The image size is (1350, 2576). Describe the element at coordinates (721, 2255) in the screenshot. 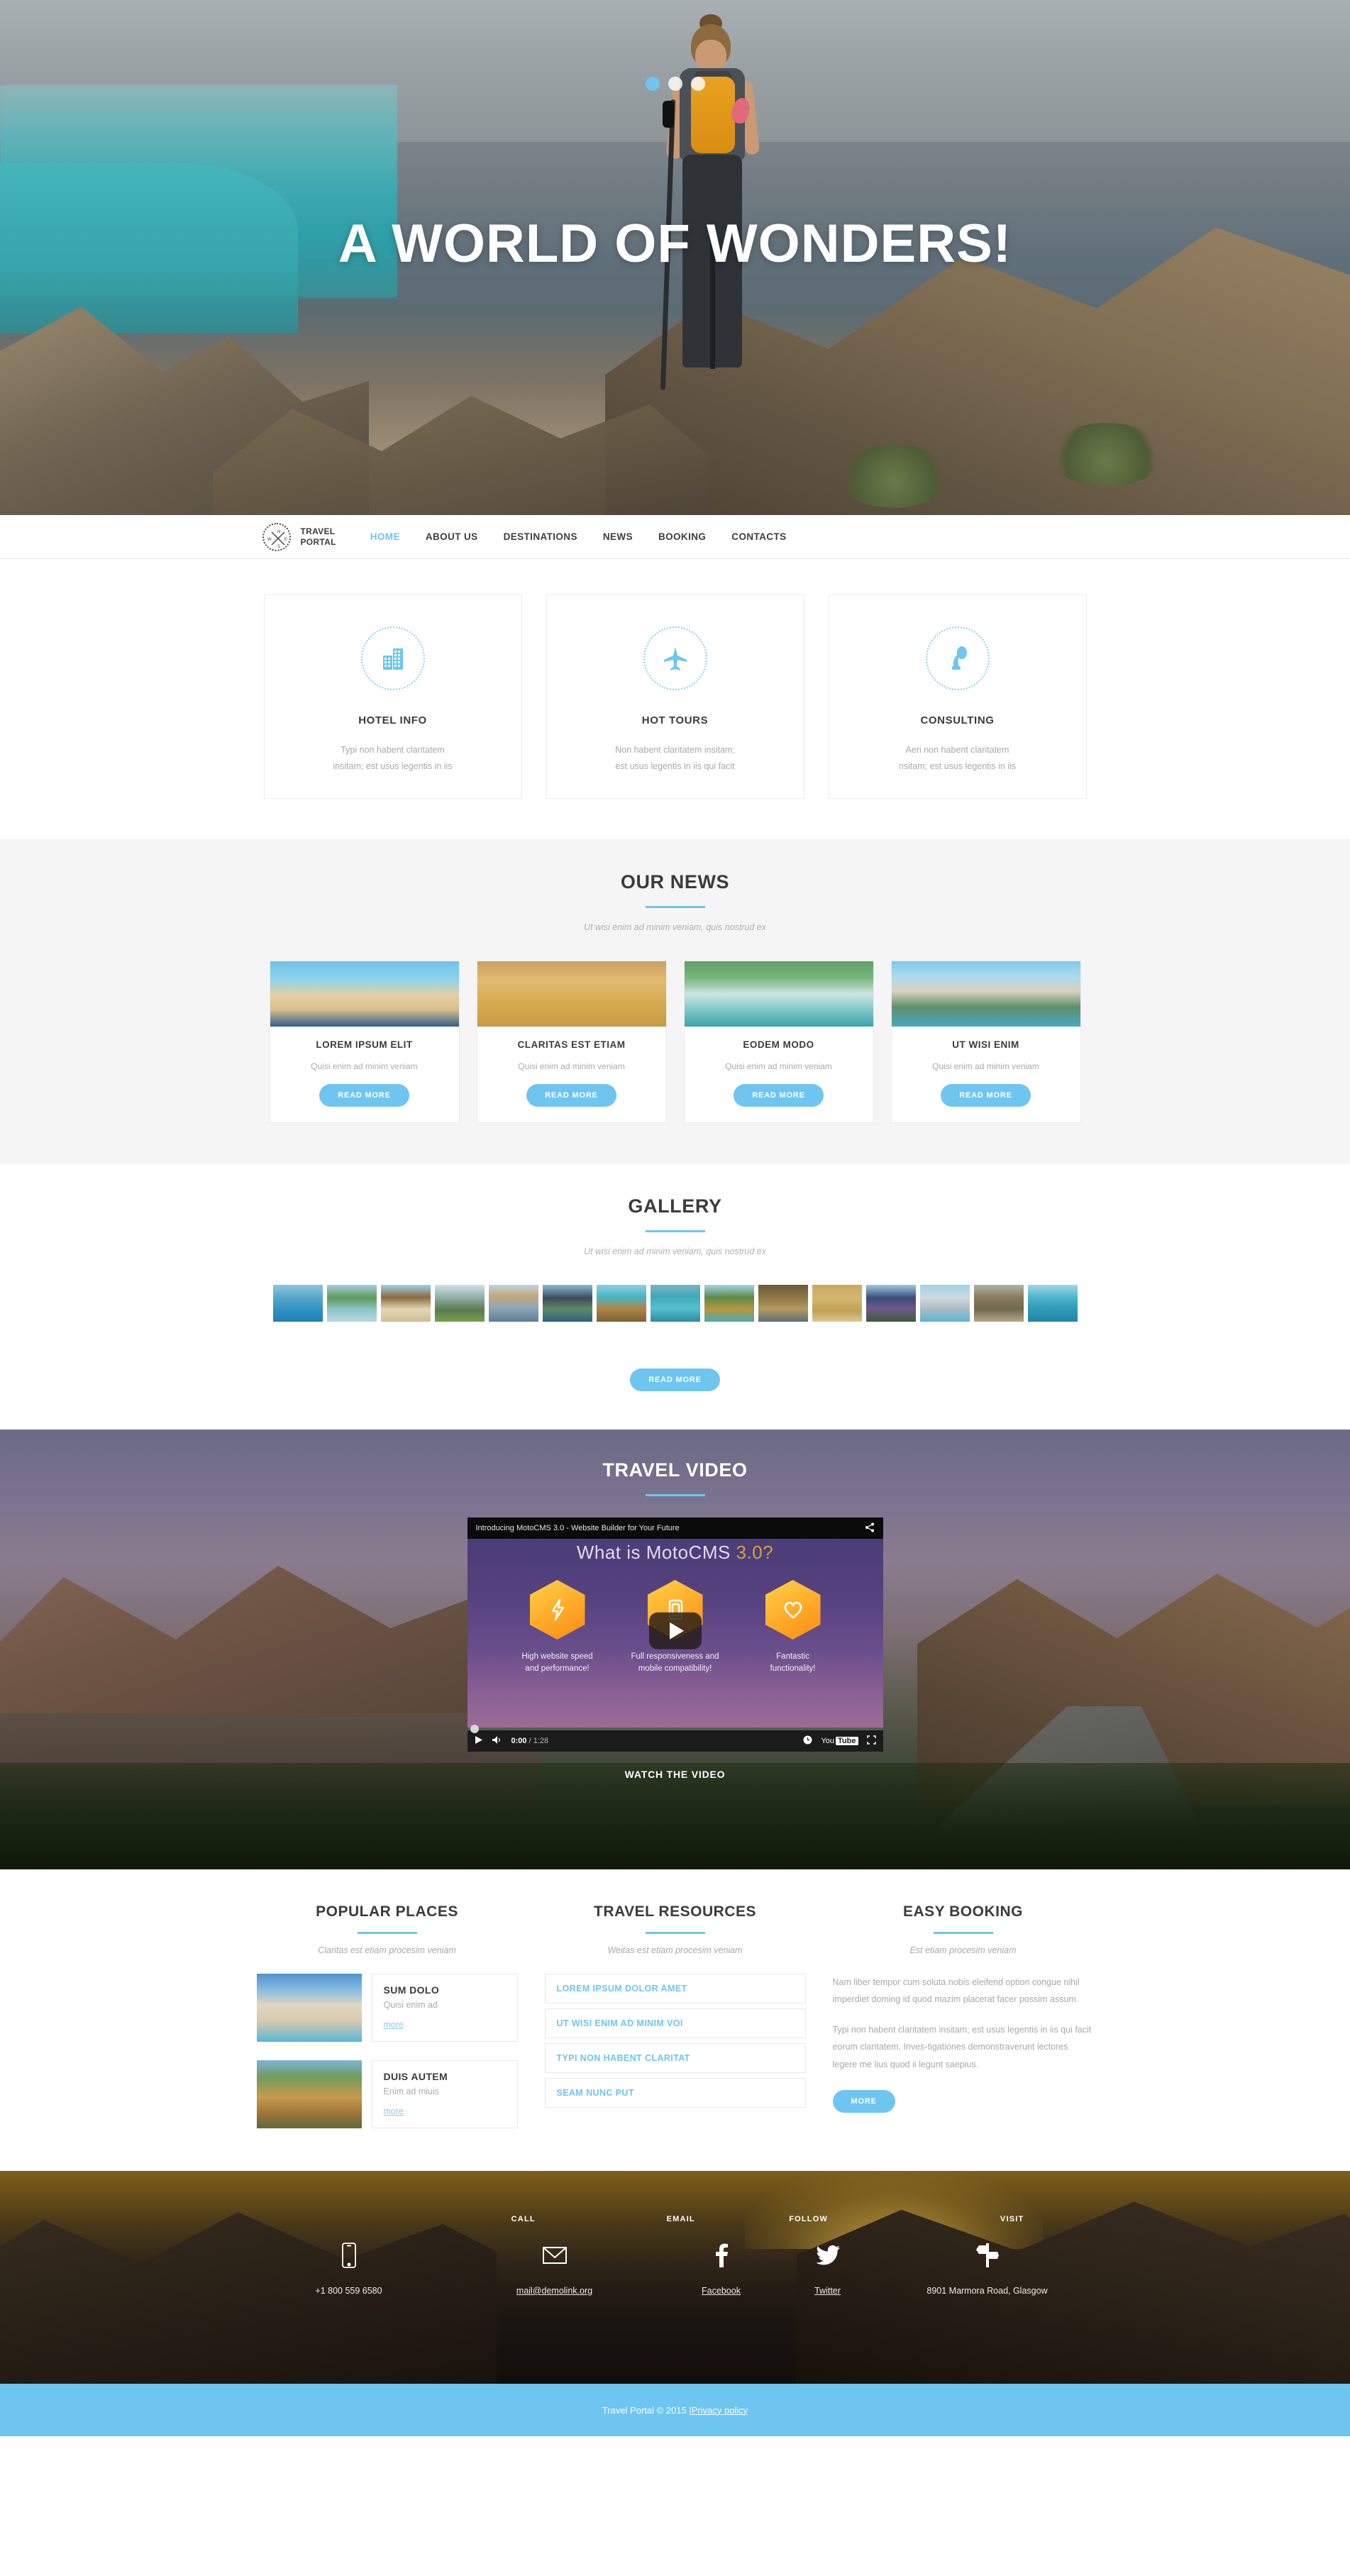

I see `facebook-icon` at that location.